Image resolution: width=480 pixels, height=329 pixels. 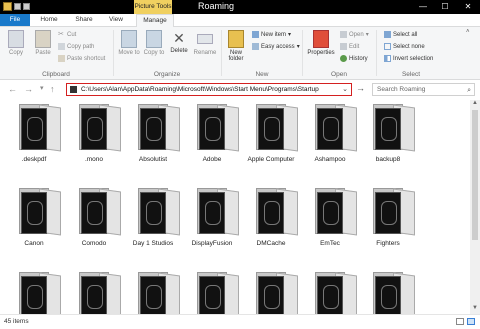 I want to click on up-arrow-icon: ↑, so click(x=52, y=89).